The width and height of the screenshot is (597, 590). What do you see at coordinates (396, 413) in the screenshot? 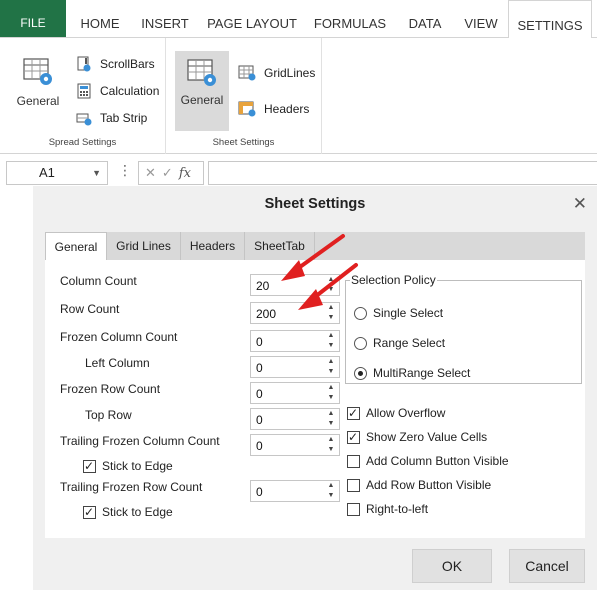
I see `allow-overflow-checkbox: ✓ Allow Overflow` at bounding box center [396, 413].